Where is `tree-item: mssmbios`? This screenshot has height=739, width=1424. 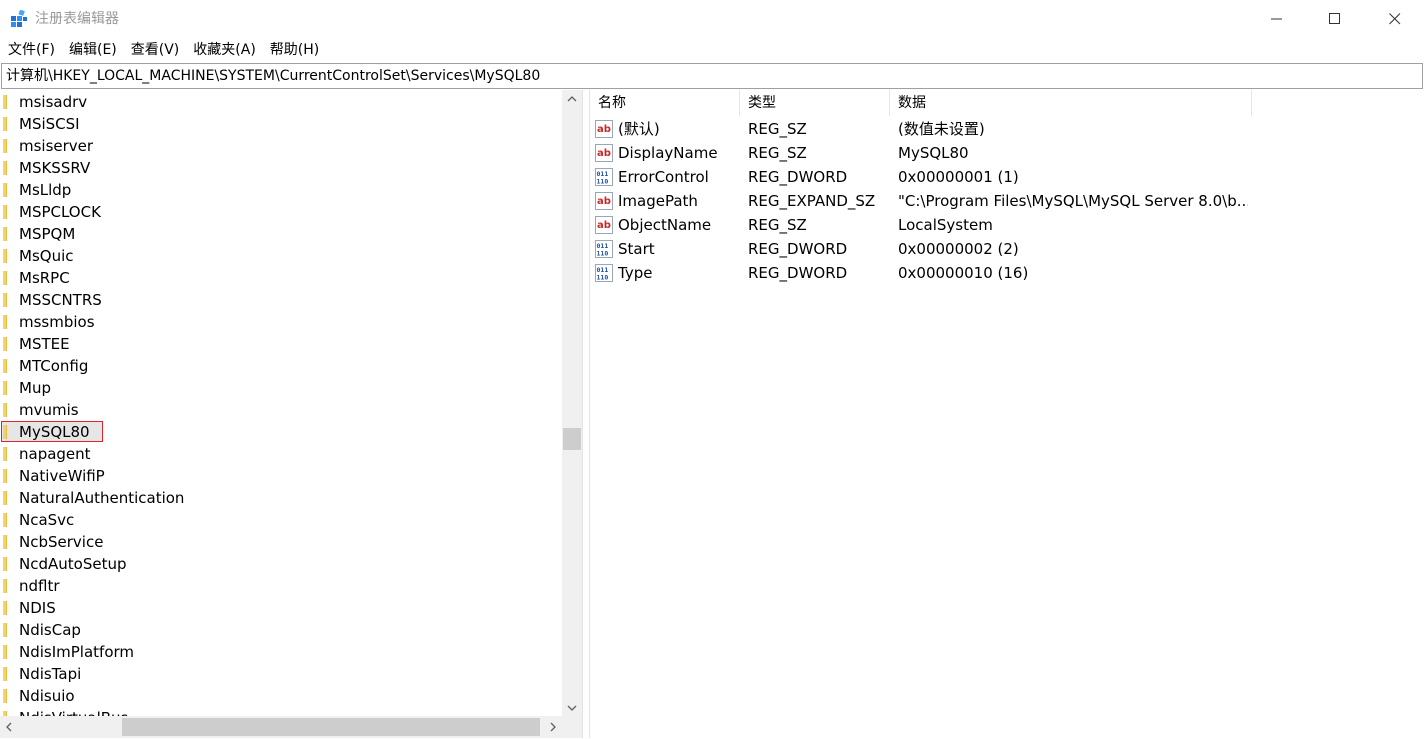
tree-item: mssmbios is located at coordinates (280, 322).